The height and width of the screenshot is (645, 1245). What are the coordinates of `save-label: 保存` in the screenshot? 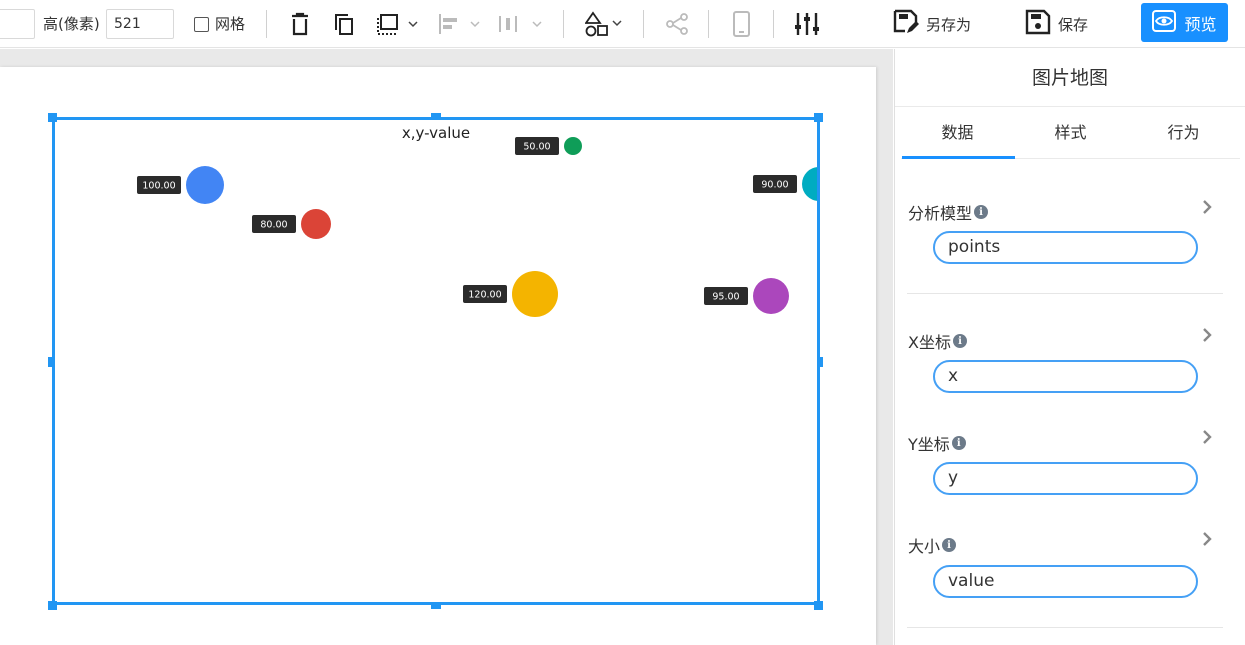 It's located at (1073, 24).